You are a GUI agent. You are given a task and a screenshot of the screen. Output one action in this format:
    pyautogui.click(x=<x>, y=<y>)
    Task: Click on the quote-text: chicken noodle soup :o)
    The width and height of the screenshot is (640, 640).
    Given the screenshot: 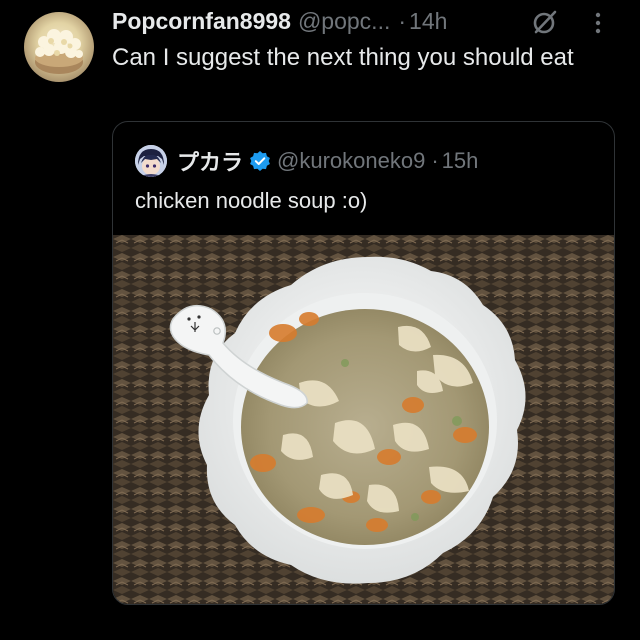 What is the action you would take?
    pyautogui.click(x=251, y=200)
    